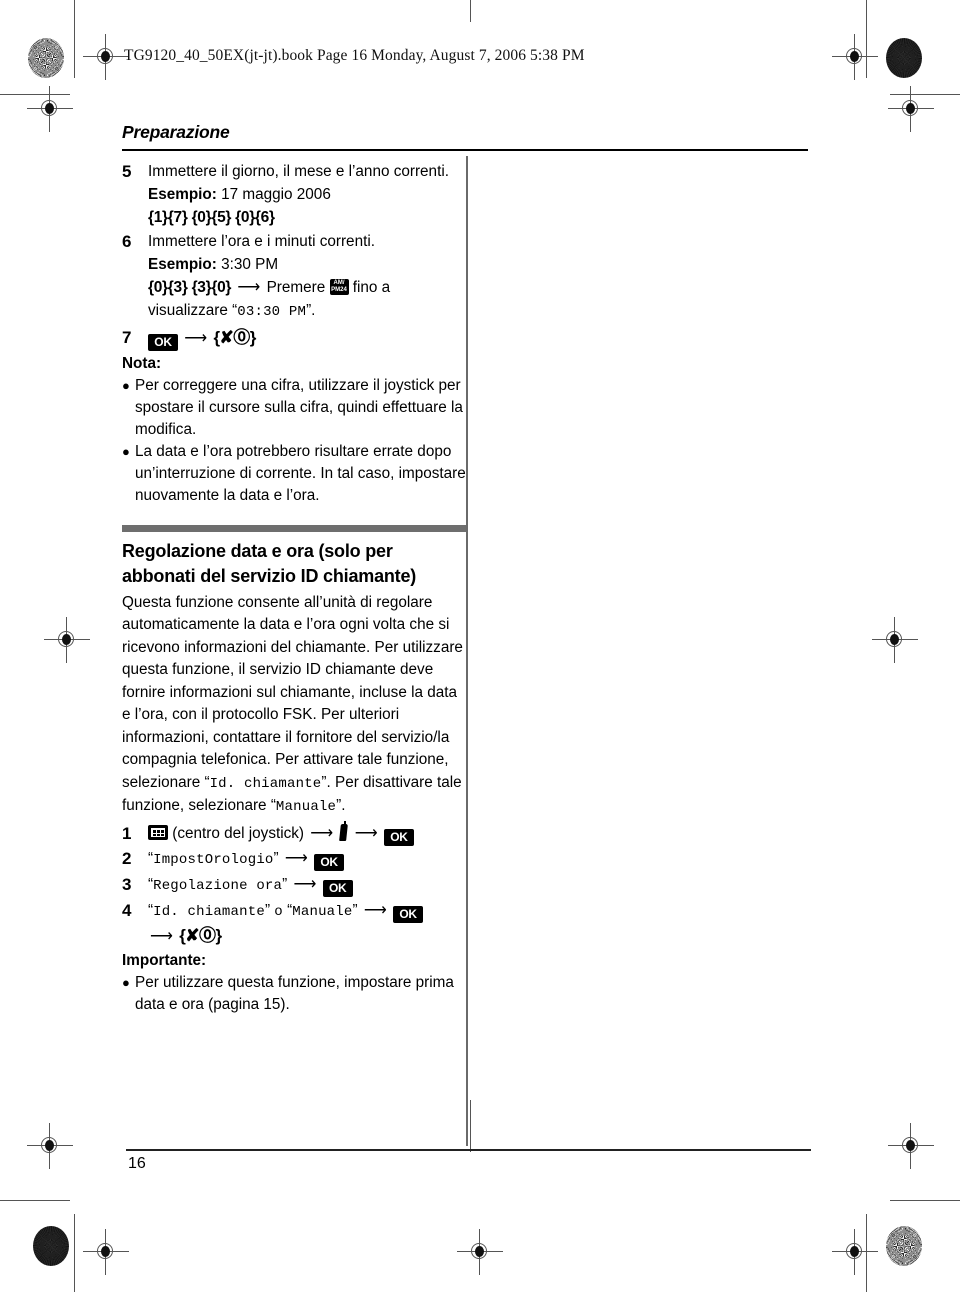 The height and width of the screenshot is (1292, 960). Describe the element at coordinates (911, 109) in the screenshot. I see `registration-mark-upper-right` at that location.